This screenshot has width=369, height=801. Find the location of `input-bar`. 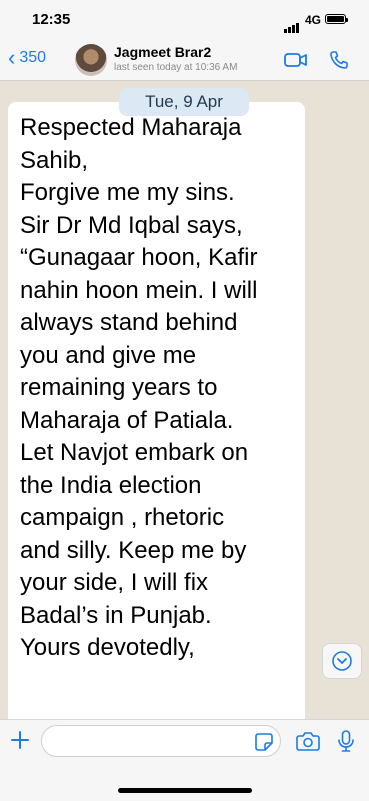

input-bar is located at coordinates (184, 760).